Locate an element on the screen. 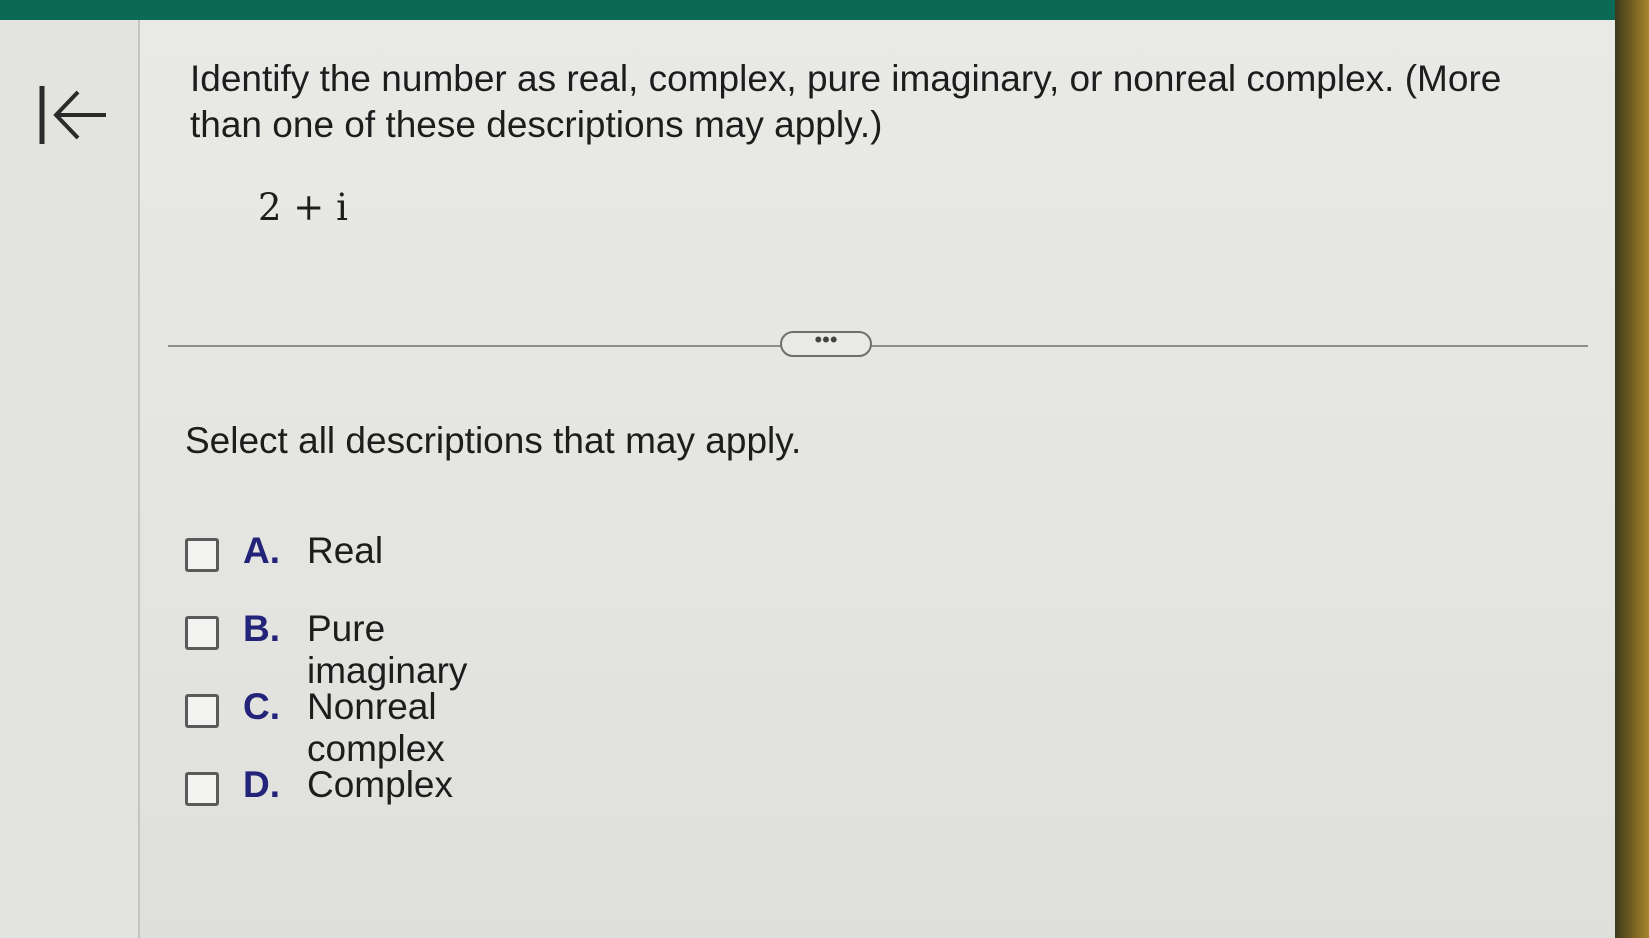 This screenshot has width=1649, height=938. option-label: Real is located at coordinates (345, 550).